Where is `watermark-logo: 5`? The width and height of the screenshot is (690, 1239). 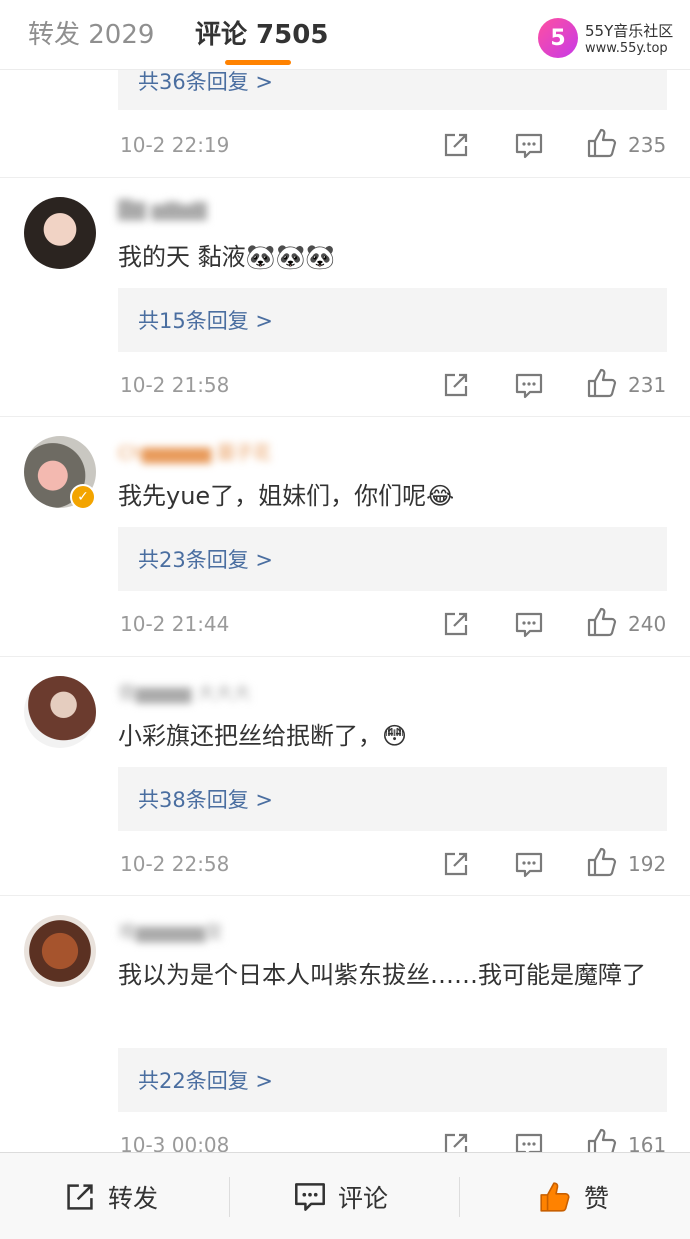 watermark-logo: 5 is located at coordinates (558, 38).